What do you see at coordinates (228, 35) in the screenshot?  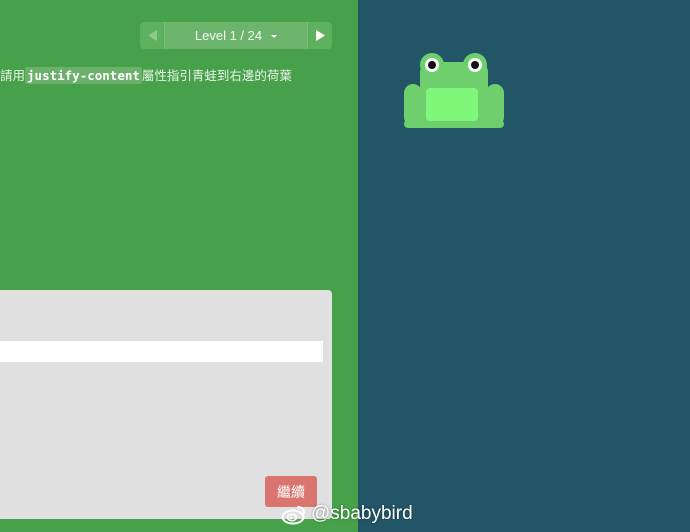 I see `level-label: Level 1 / 24` at bounding box center [228, 35].